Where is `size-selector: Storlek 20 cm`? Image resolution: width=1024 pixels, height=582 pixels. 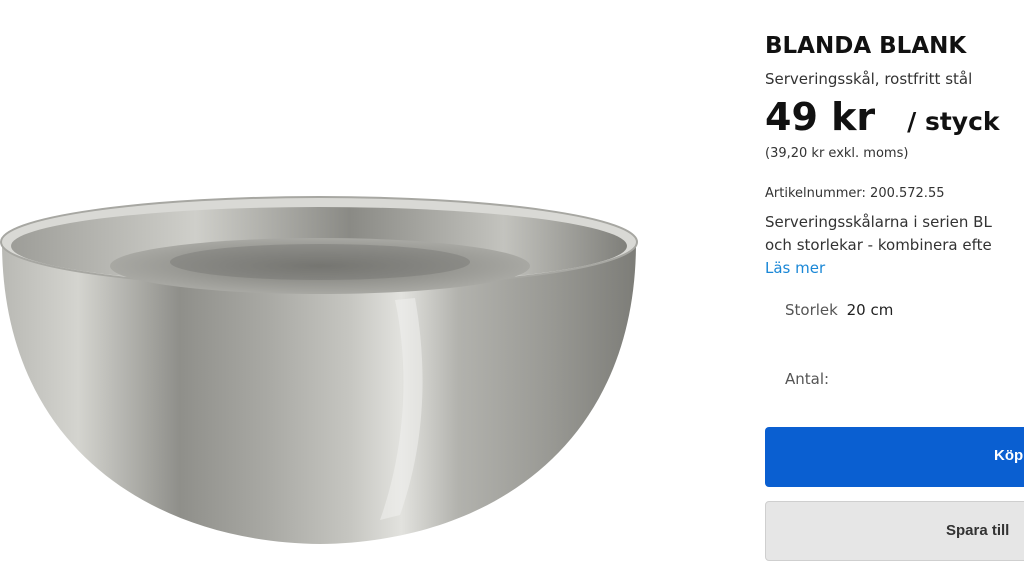
size-selector: Storlek 20 cm is located at coordinates (839, 310).